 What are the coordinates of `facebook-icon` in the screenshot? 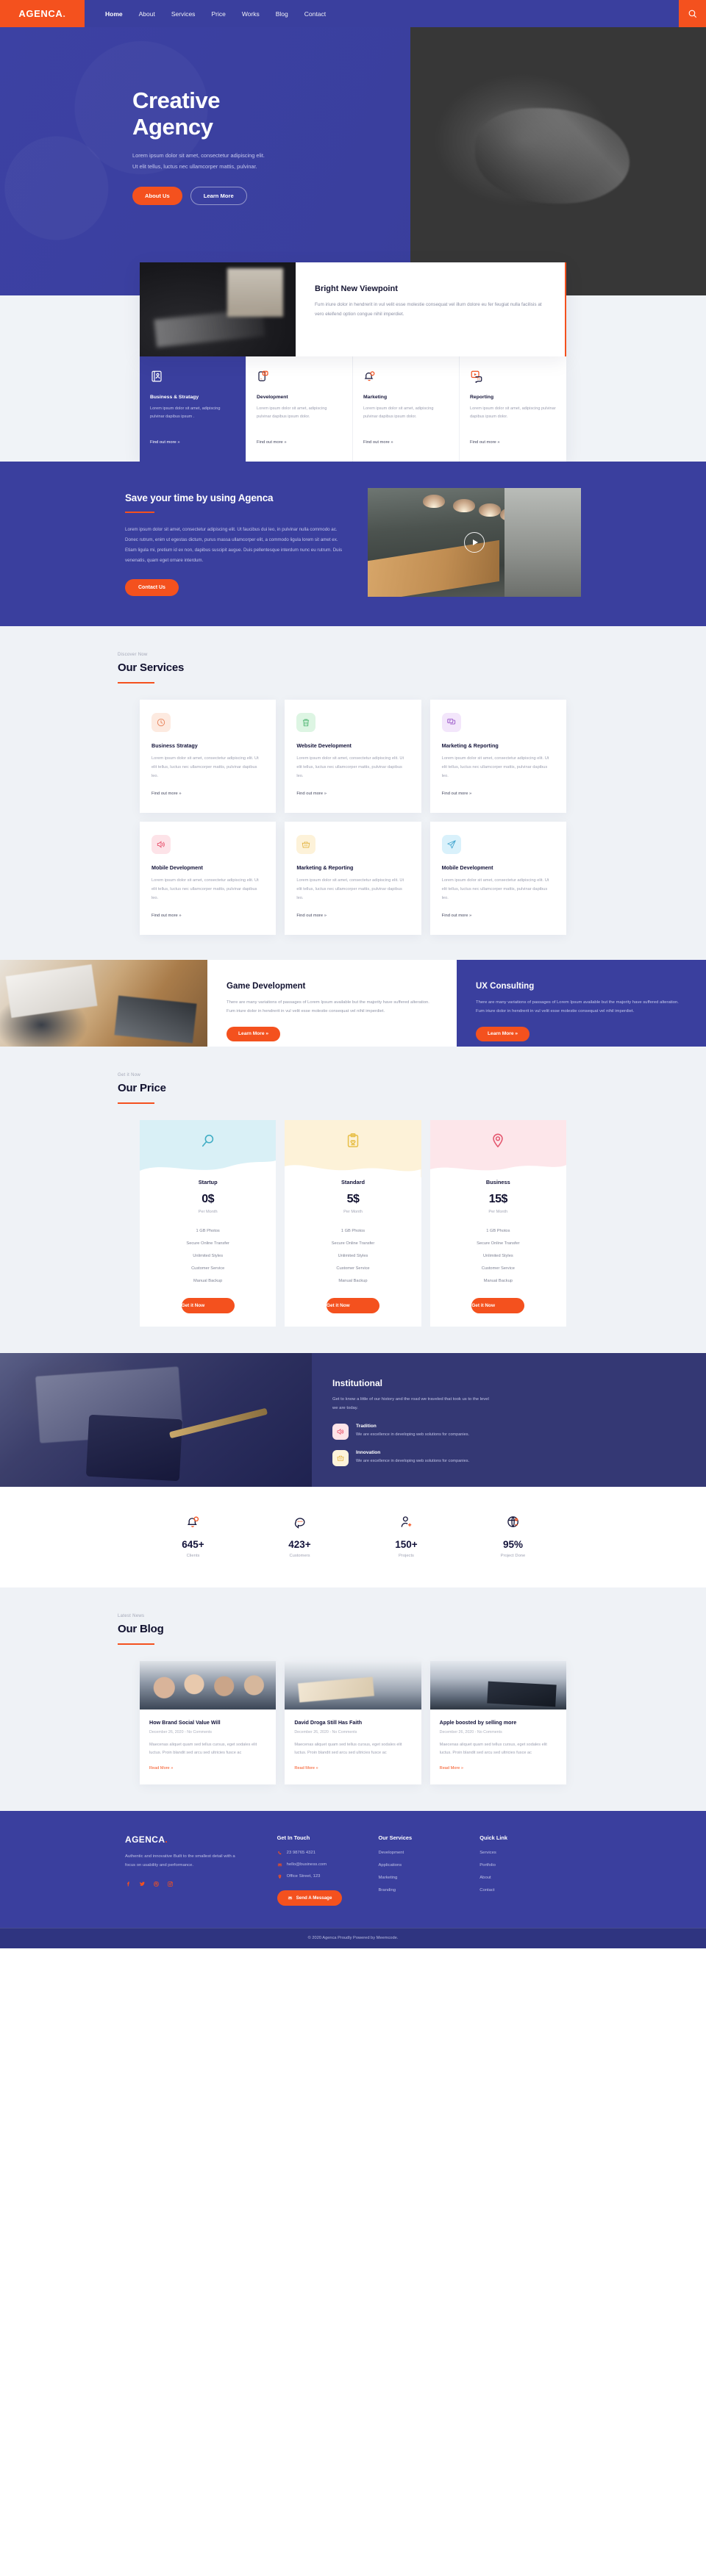 It's located at (129, 1884).